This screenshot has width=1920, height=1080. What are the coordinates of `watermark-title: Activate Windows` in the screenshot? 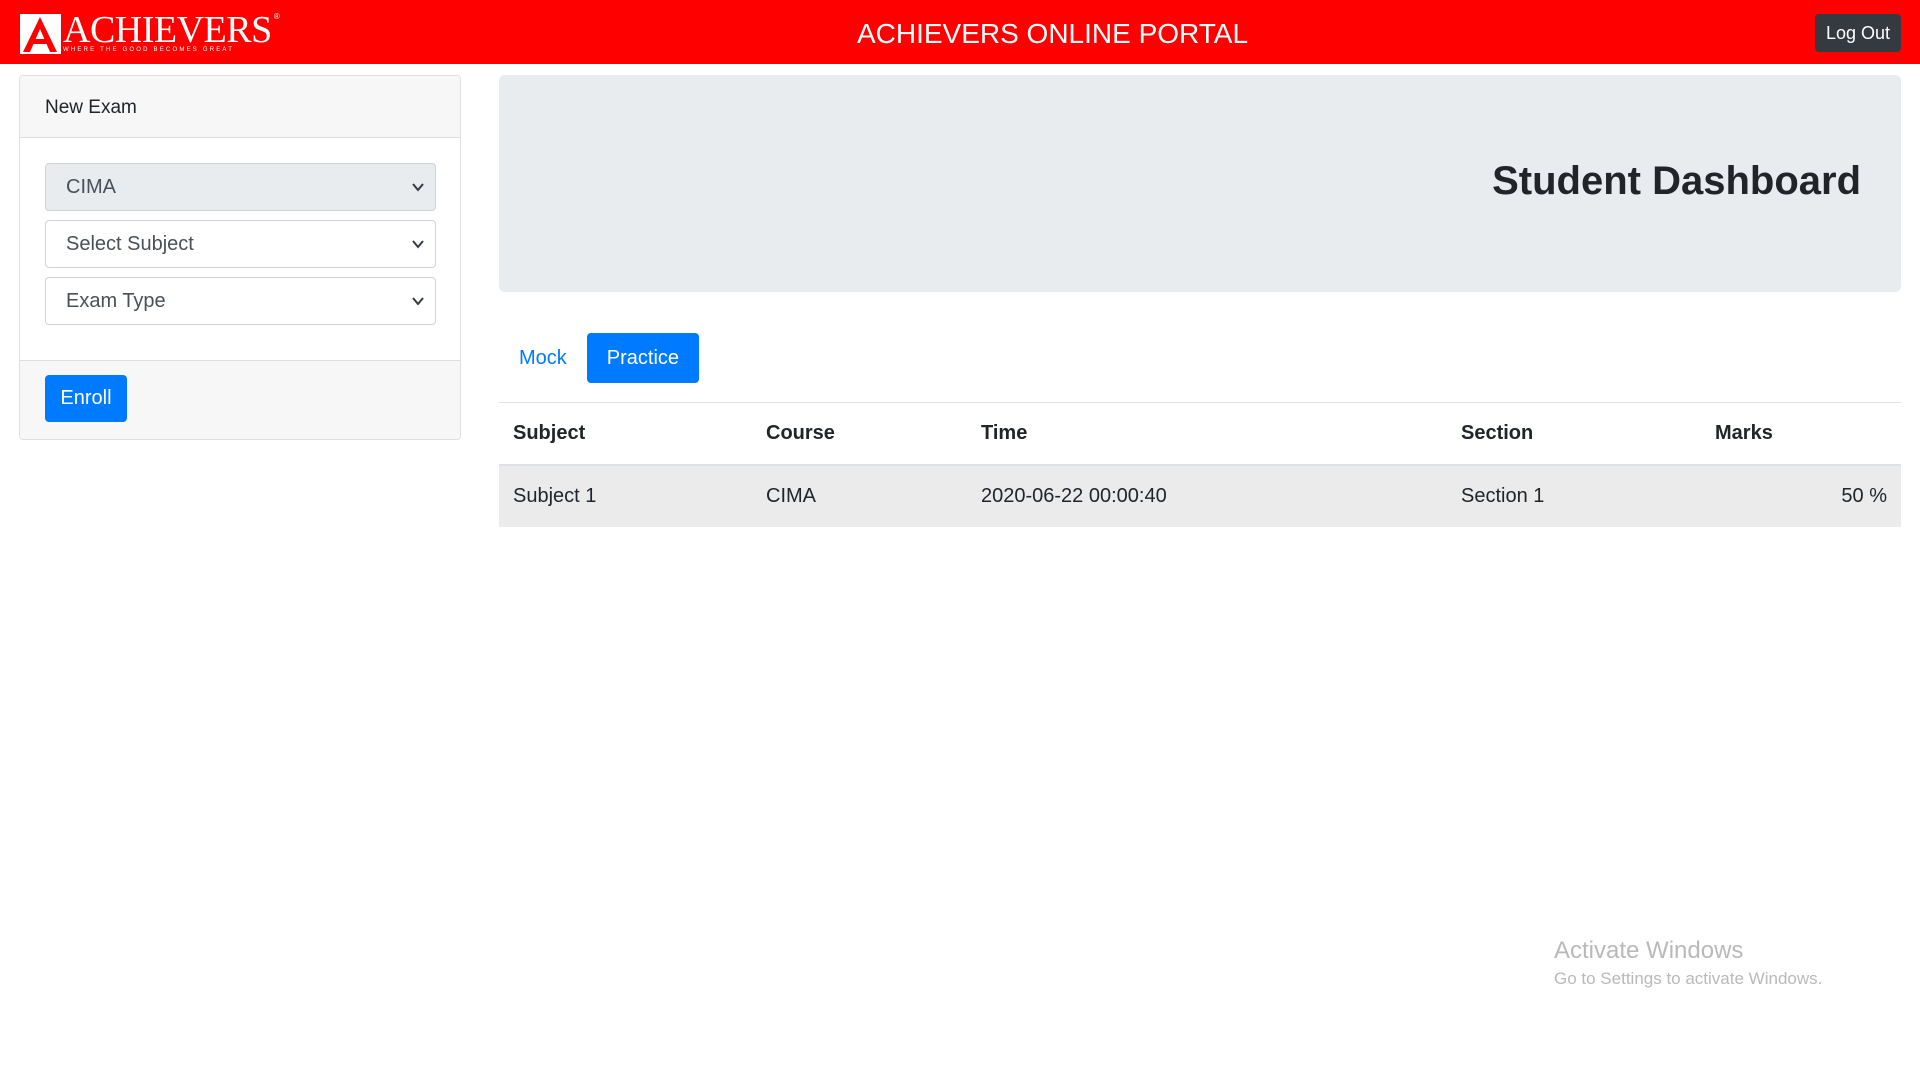 It's located at (1649, 950).